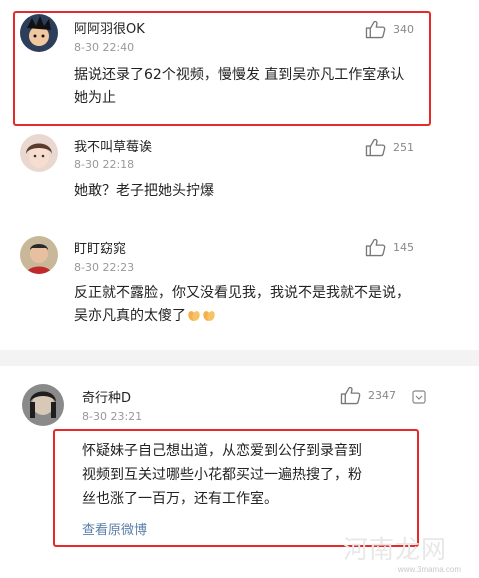  I want to click on comment-text: 反正就不露脸，你又没看见我，我说不是我就不是说， 吴亦凡真的太傻了, so click(264, 305).